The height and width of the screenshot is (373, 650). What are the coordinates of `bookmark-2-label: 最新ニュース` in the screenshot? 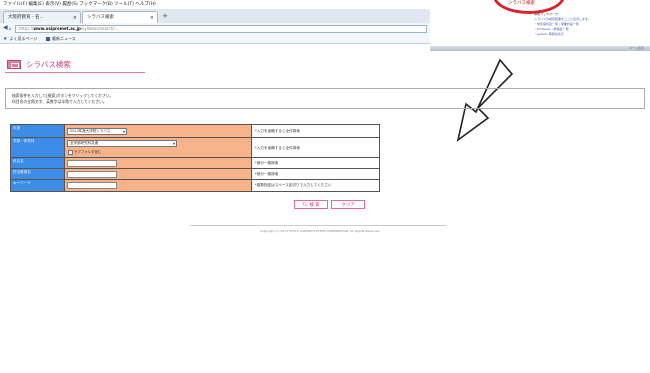 It's located at (64, 38).